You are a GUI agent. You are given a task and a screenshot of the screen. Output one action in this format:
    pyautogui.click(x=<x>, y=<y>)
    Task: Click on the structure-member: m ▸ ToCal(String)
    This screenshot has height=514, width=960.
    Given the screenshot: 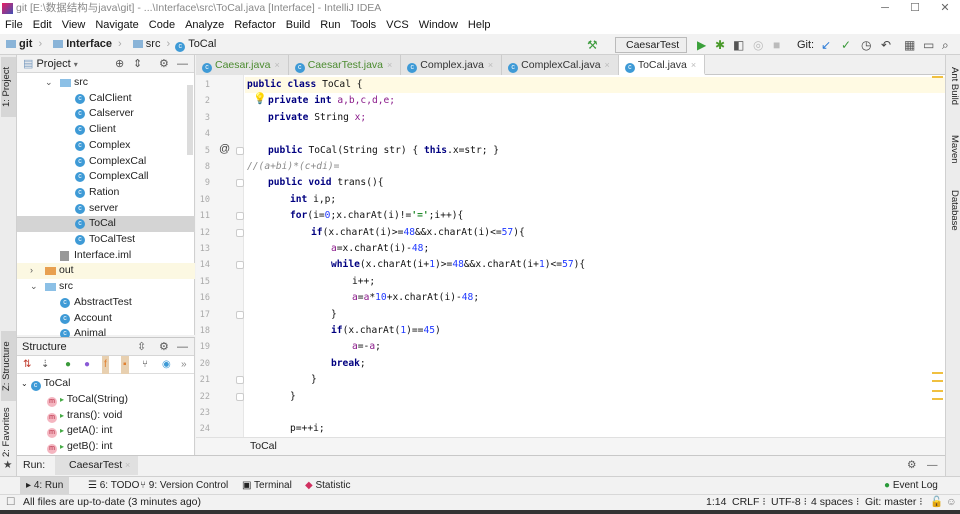 What is the action you would take?
    pyautogui.click(x=106, y=400)
    